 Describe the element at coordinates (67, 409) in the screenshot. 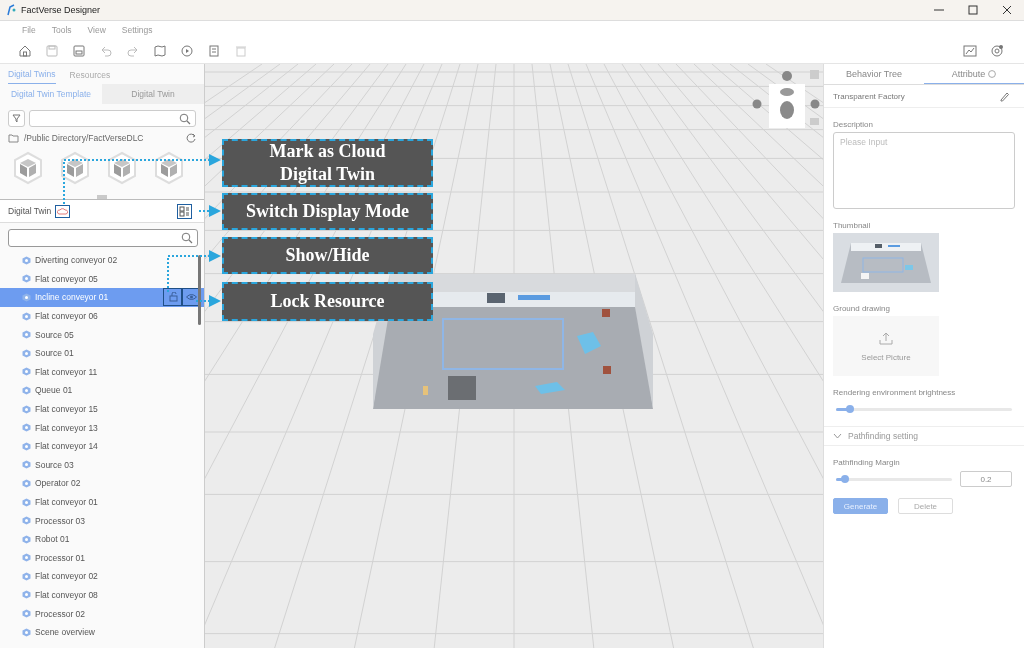

I see `item-label: Flat conveyor 15` at that location.